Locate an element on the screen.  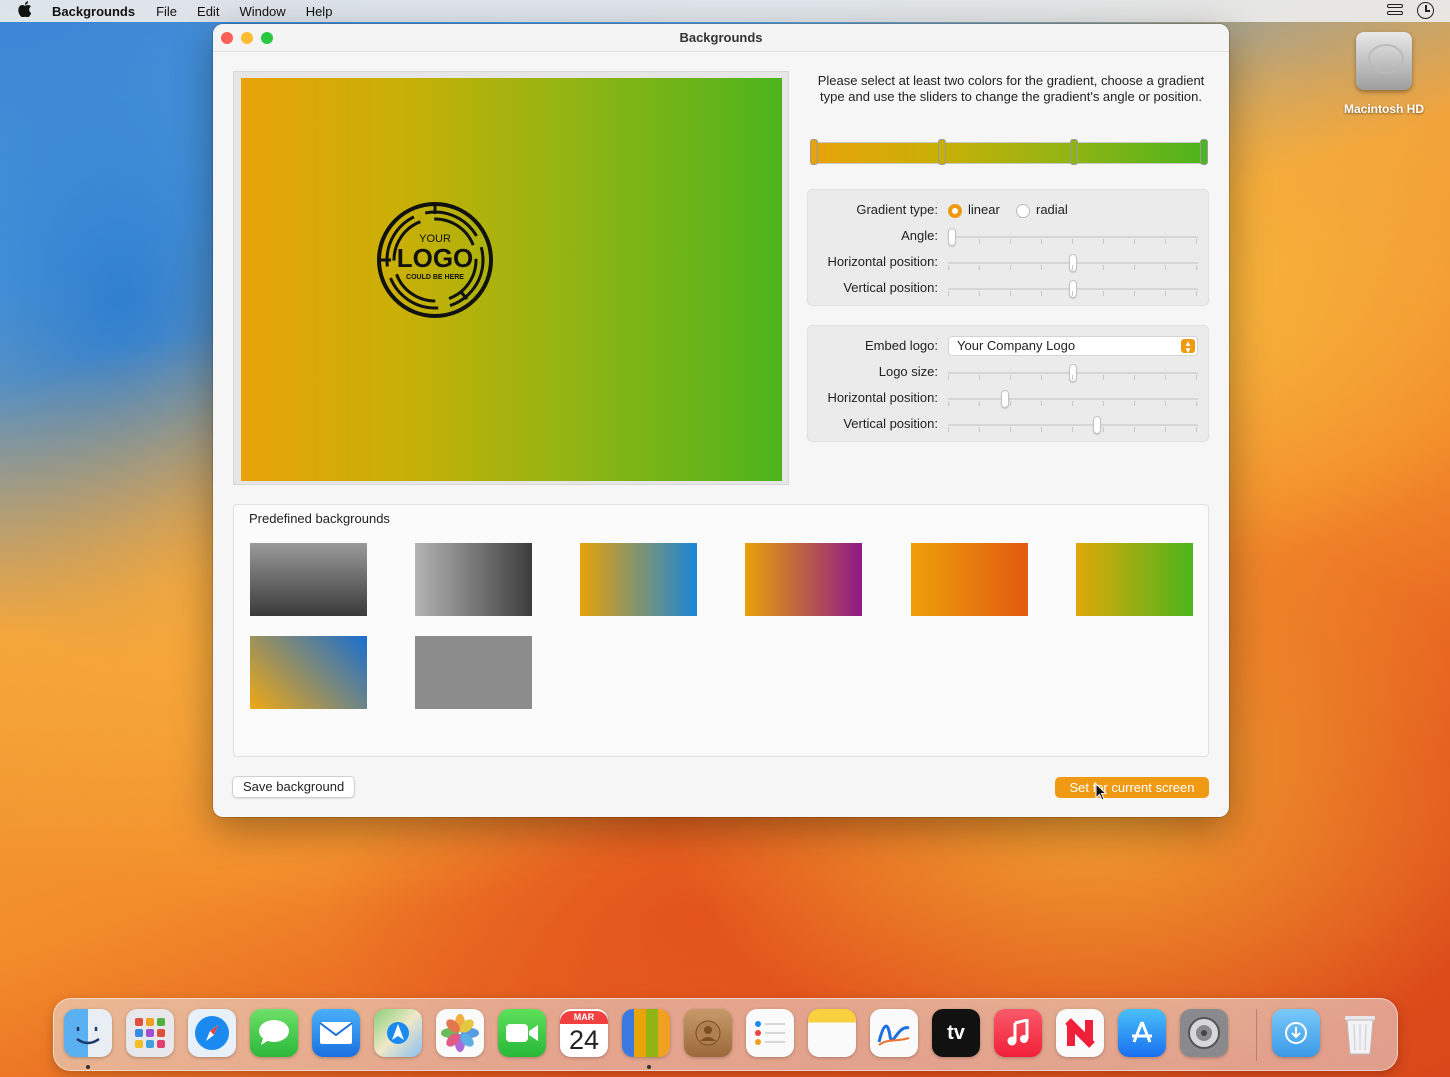
system-settings-icon is located at coordinates (1204, 1033).